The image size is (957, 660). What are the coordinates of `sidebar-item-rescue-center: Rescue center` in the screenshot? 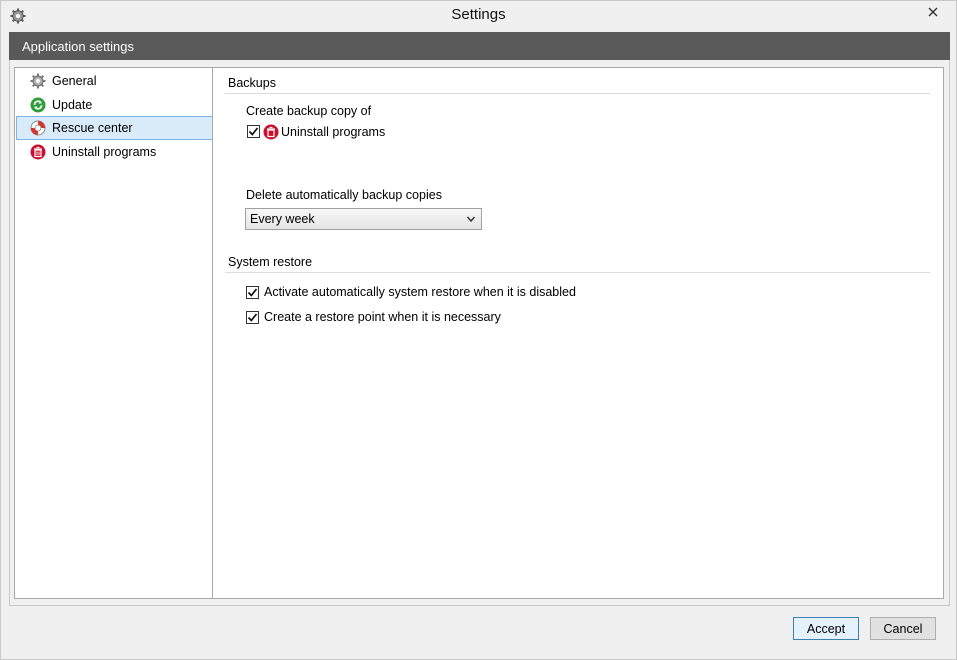 It's located at (114, 128).